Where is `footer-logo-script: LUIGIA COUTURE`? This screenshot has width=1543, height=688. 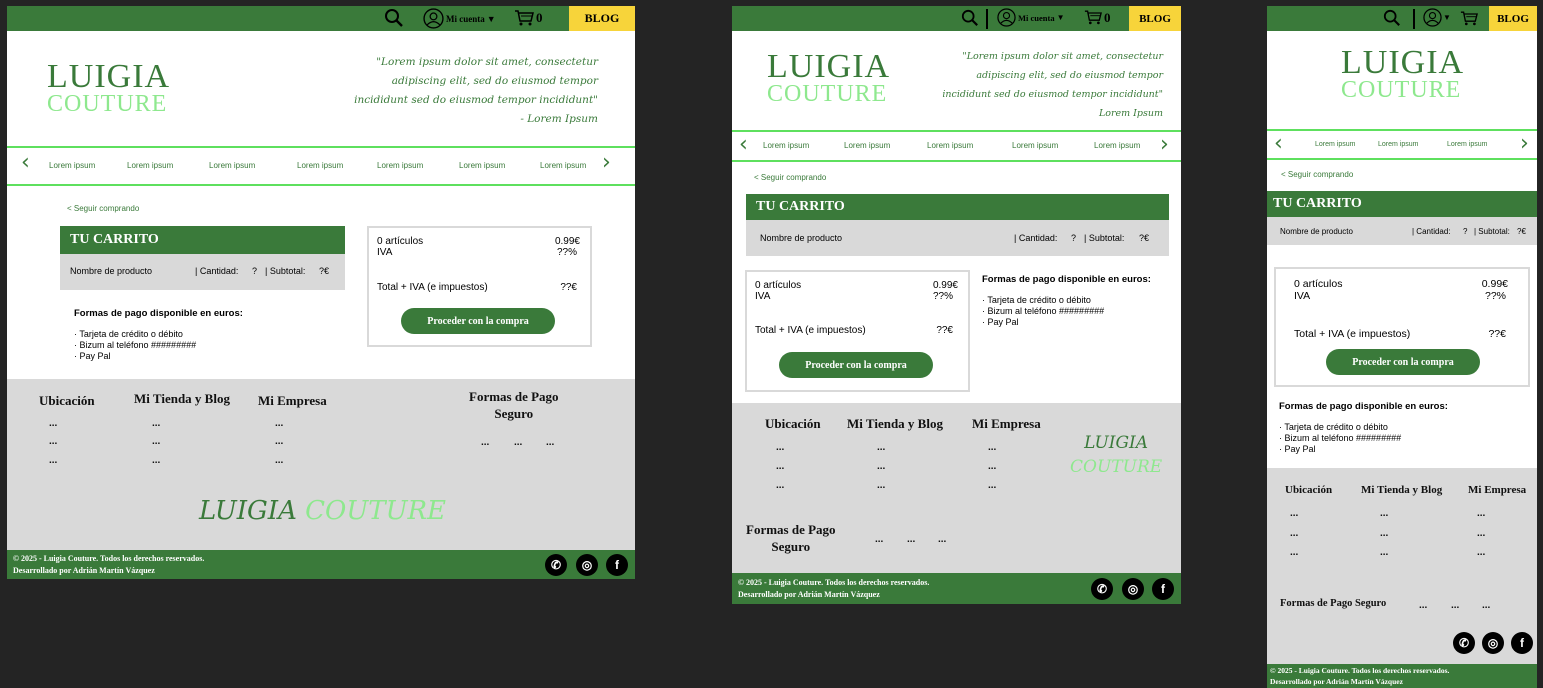 footer-logo-script: LUIGIA COUTURE is located at coordinates (323, 511).